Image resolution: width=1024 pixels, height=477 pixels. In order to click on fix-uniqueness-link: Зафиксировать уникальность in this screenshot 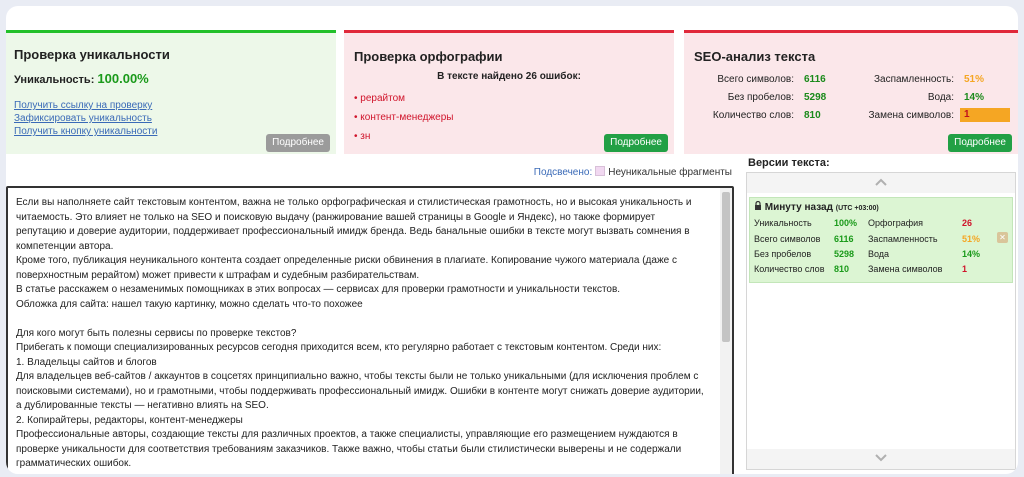, I will do `click(85, 118)`.